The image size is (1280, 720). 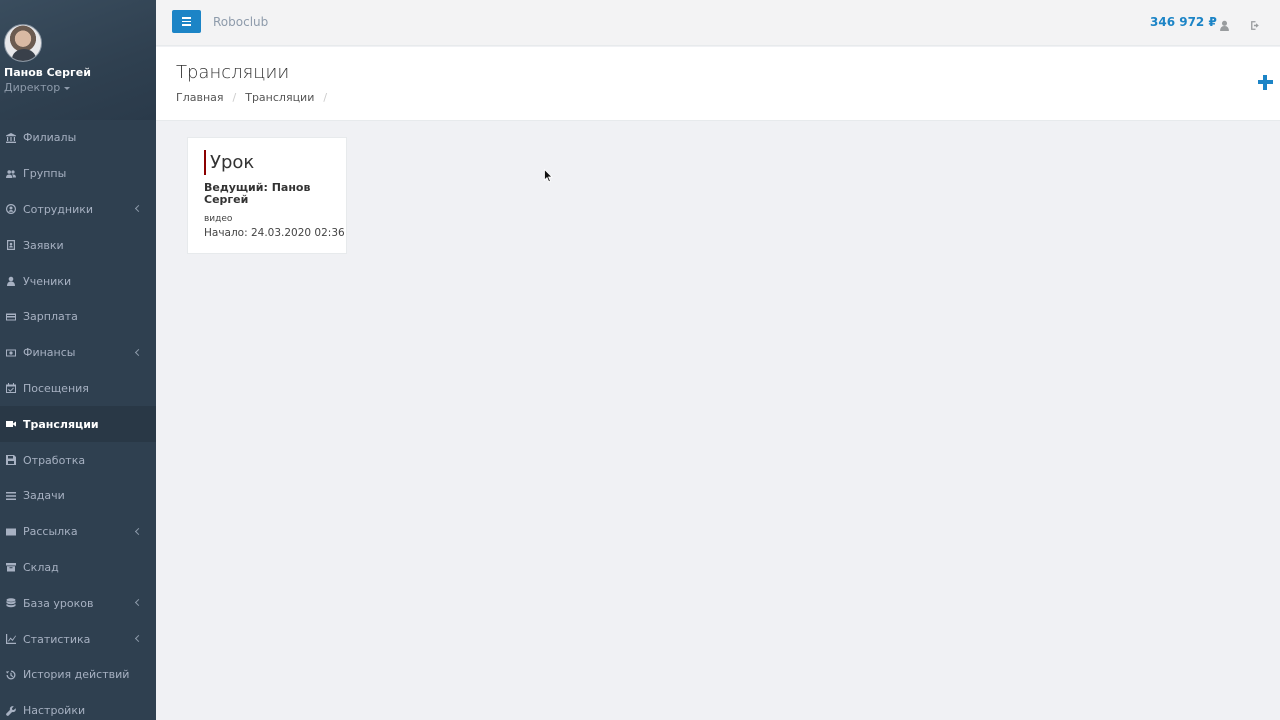 What do you see at coordinates (10, 137) in the screenshot?
I see `bank-icon` at bounding box center [10, 137].